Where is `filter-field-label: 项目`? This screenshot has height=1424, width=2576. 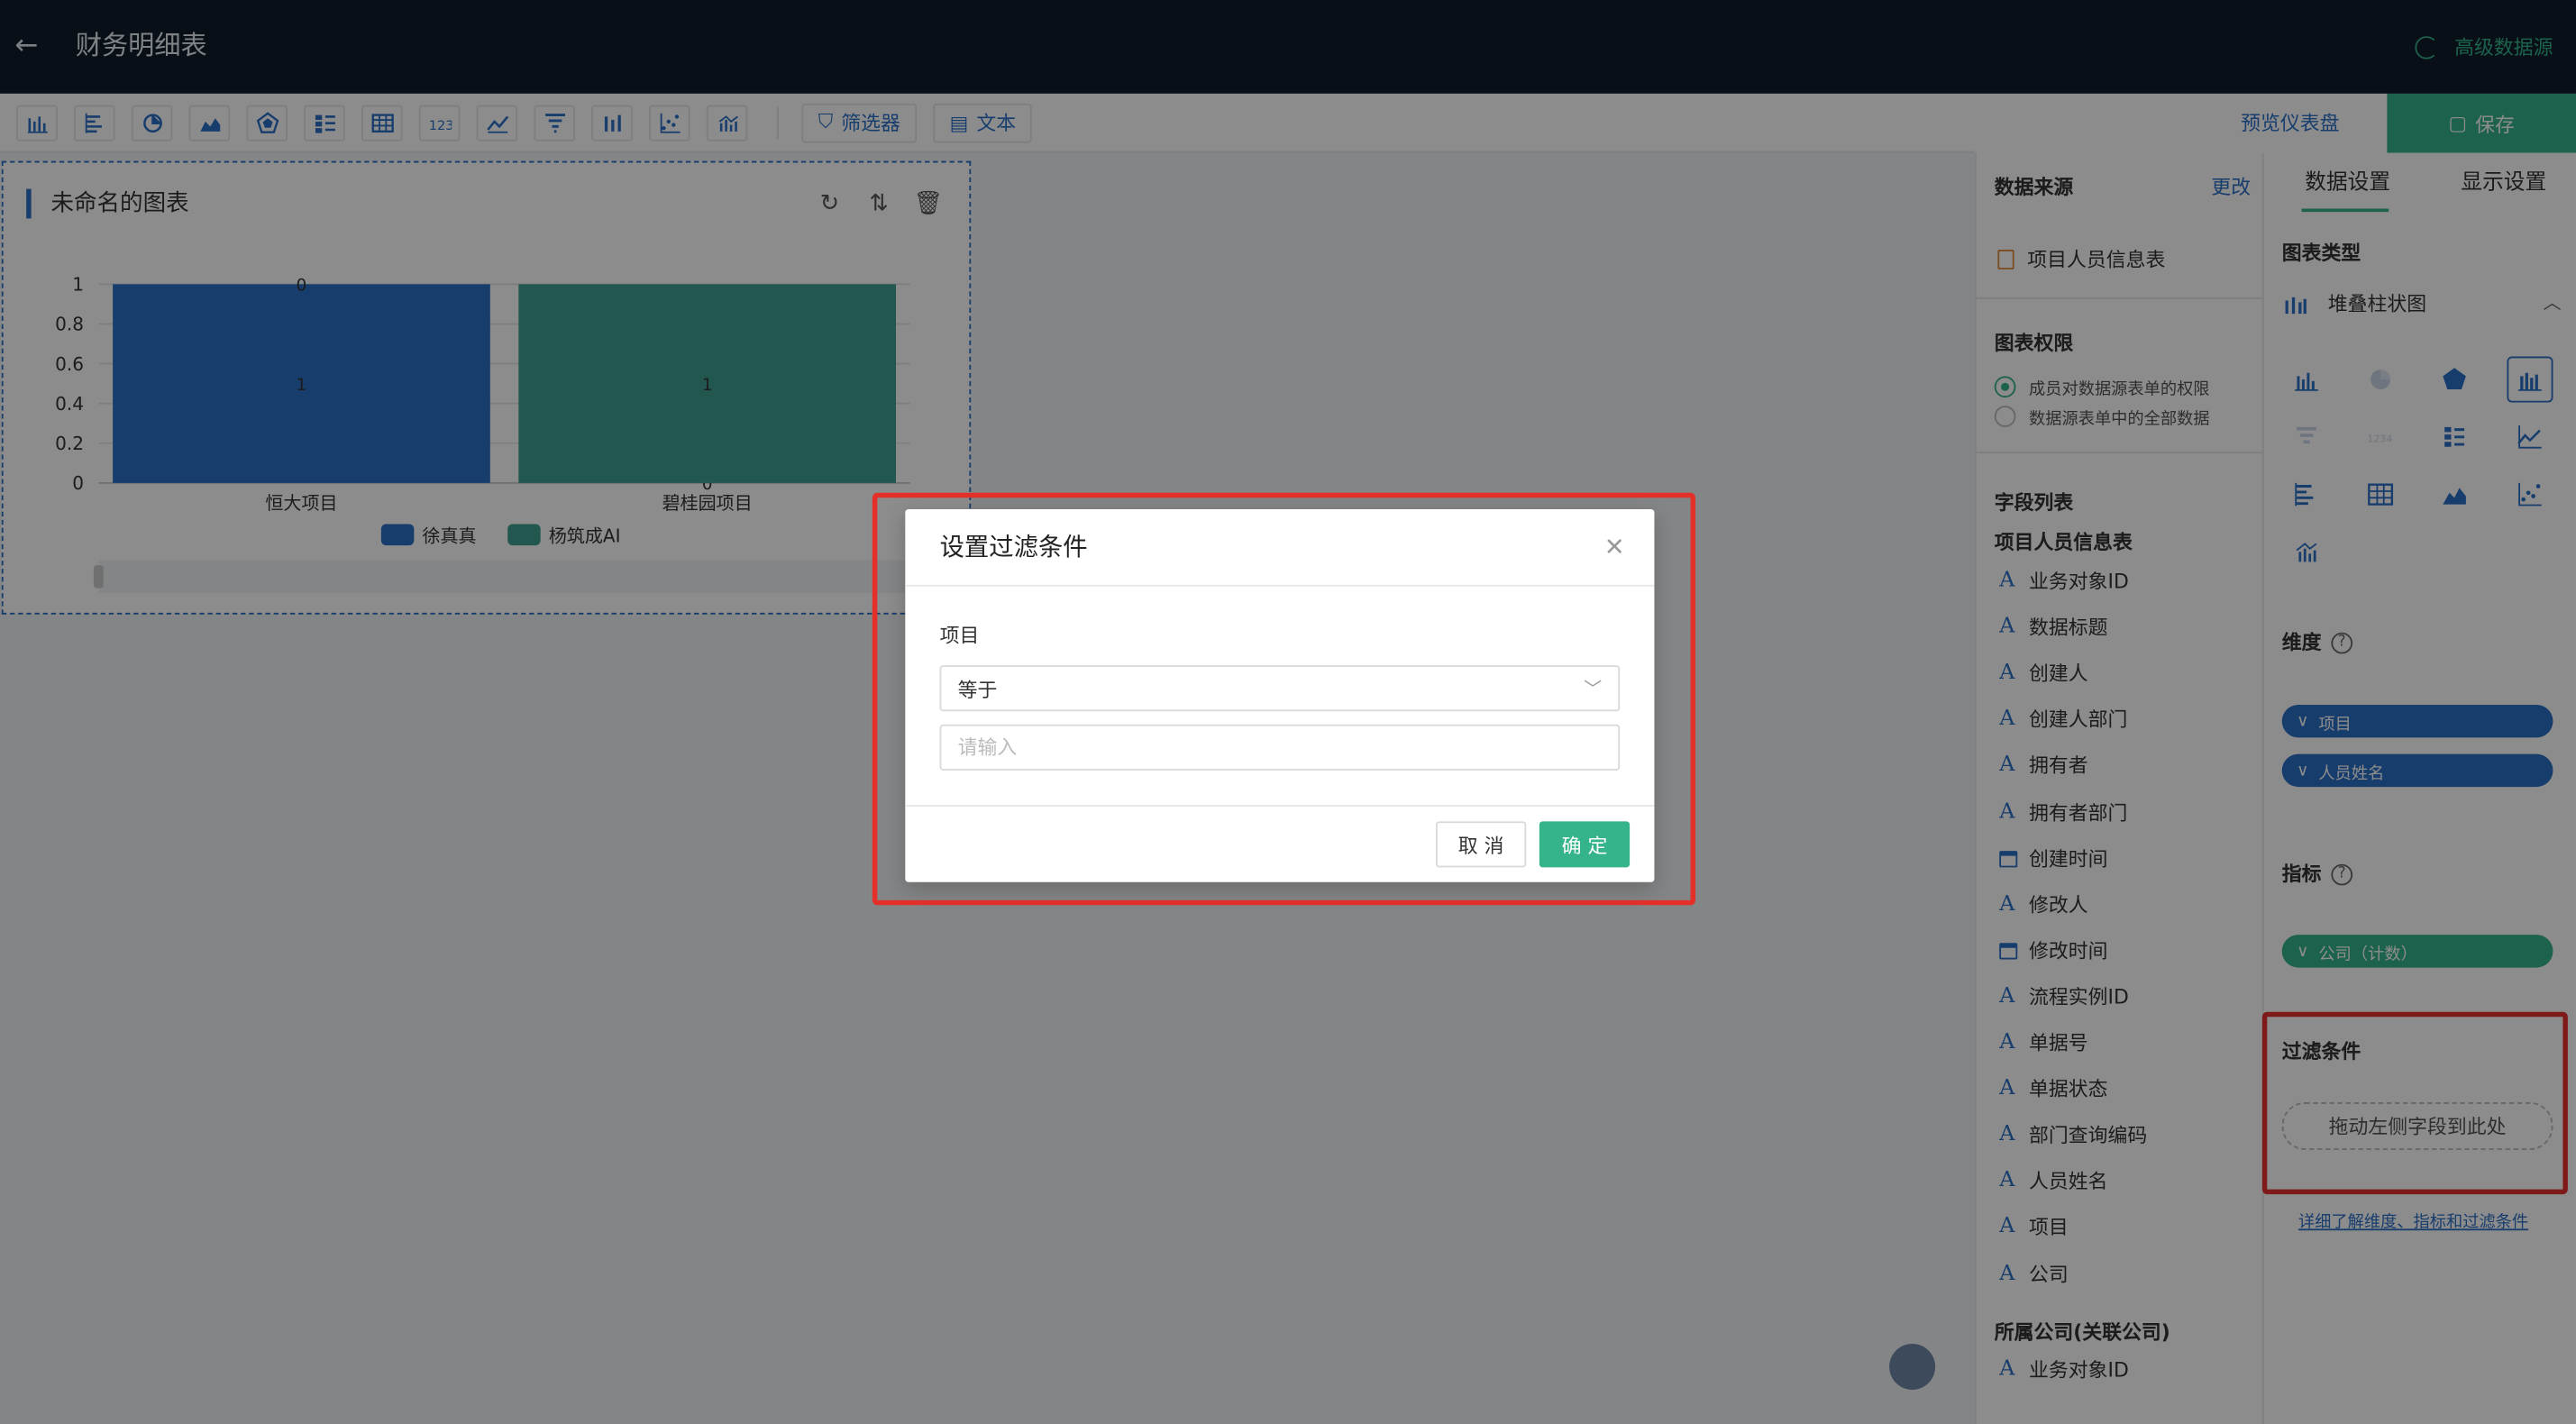 filter-field-label: 项目 is located at coordinates (960, 636).